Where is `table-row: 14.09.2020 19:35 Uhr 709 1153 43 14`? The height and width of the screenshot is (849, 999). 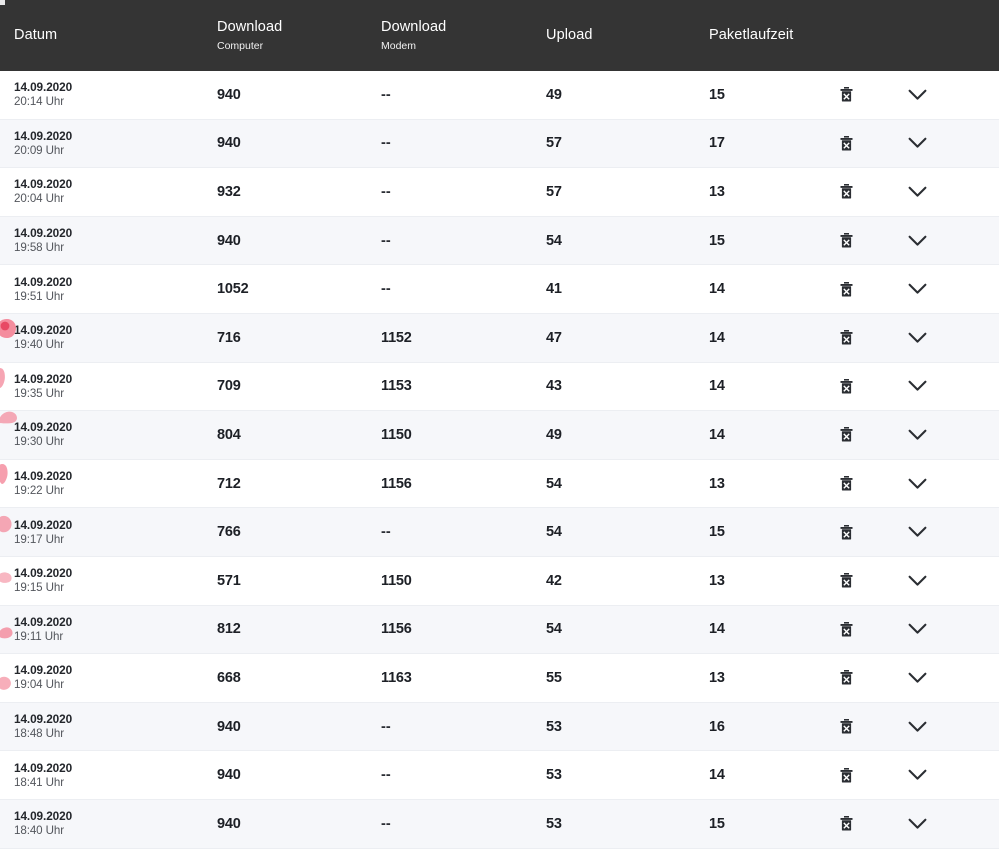 table-row: 14.09.2020 19:35 Uhr 709 1153 43 14 is located at coordinates (499, 387).